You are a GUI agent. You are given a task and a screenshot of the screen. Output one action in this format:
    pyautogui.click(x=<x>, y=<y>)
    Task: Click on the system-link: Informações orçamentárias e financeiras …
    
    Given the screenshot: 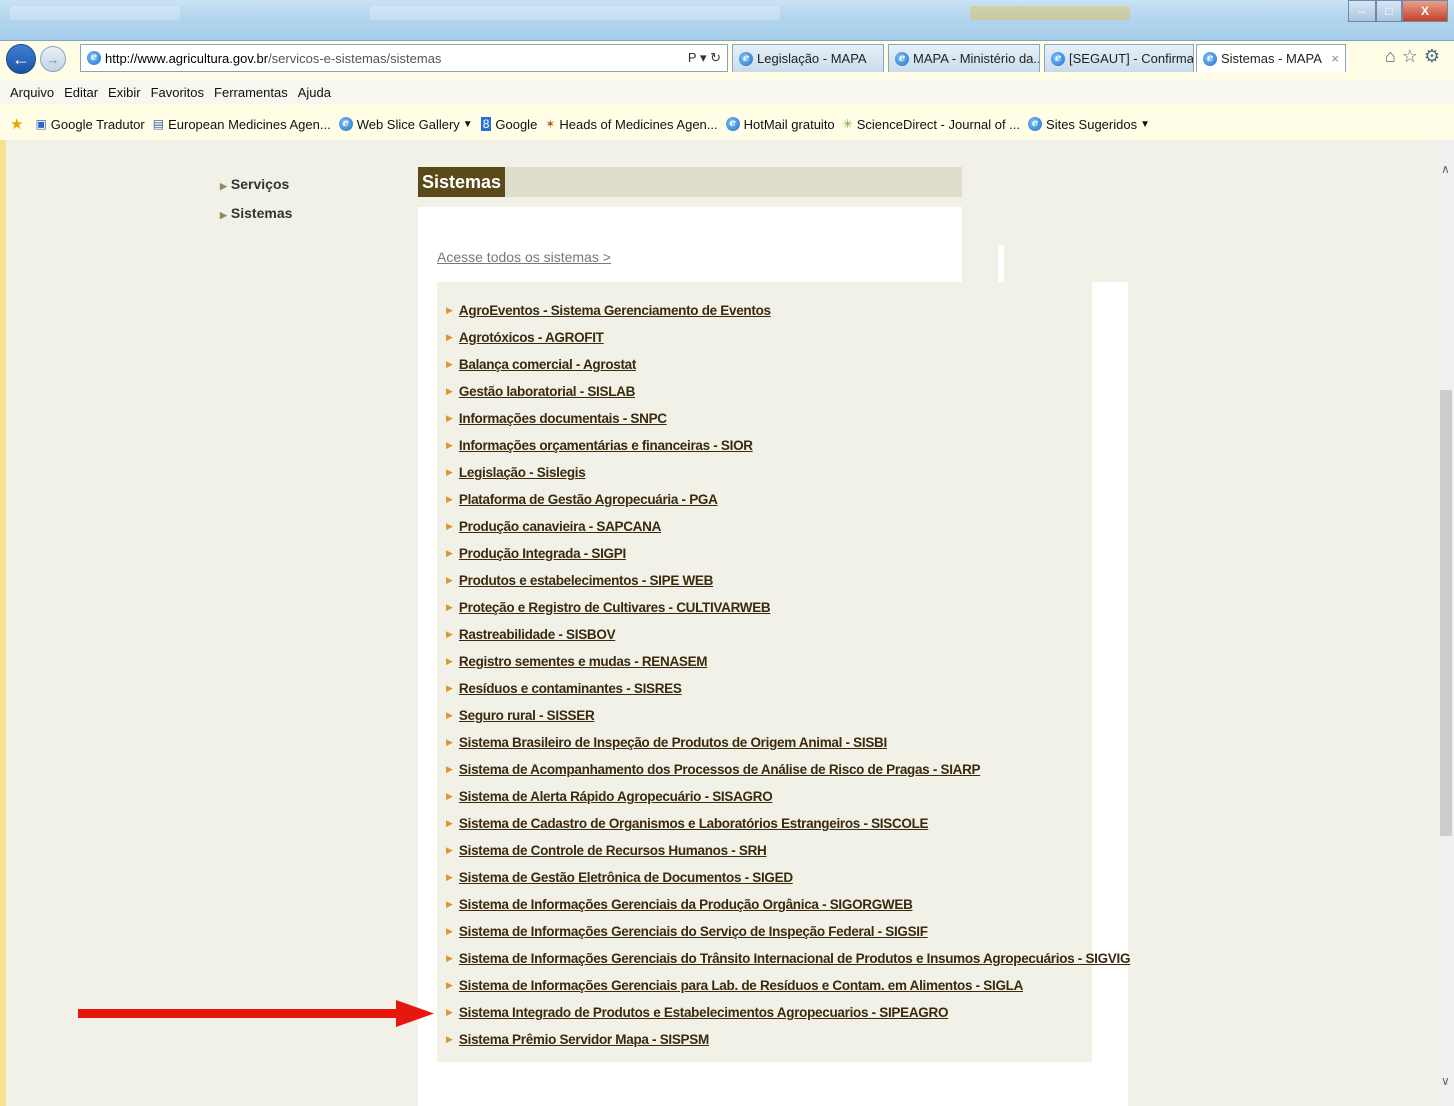 What is the action you would take?
    pyautogui.click(x=606, y=445)
    